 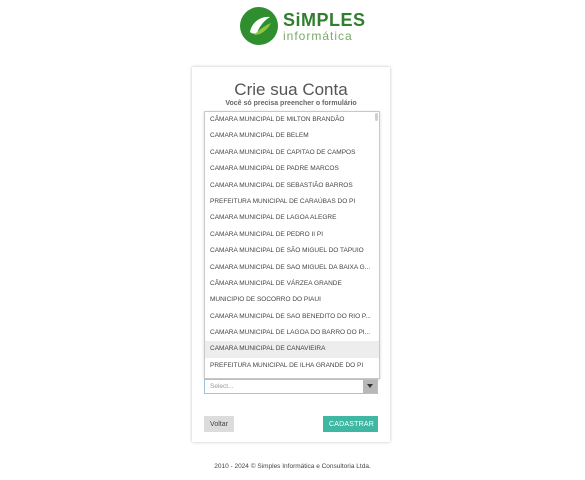 What do you see at coordinates (219, 424) in the screenshot?
I see `back-button: Voltar` at bounding box center [219, 424].